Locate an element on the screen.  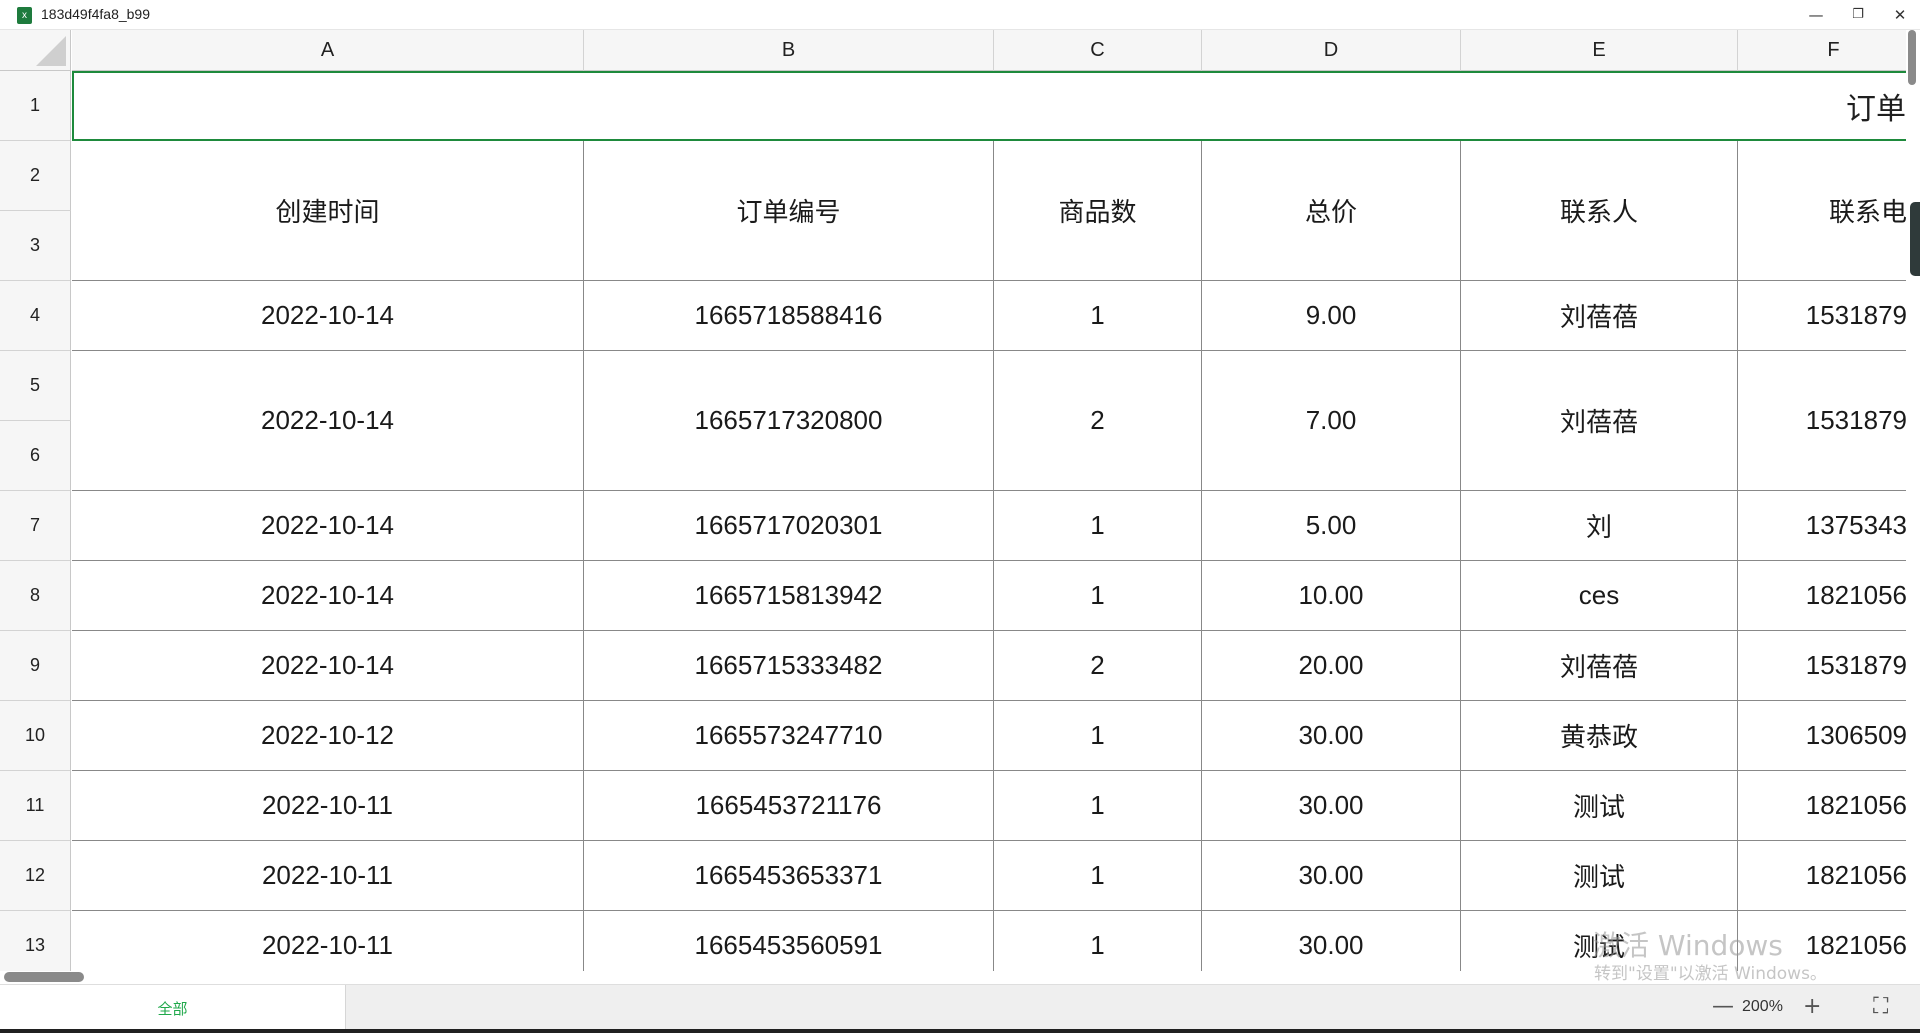
horizontal-scrollbar-thumb is located at coordinates (44, 977).